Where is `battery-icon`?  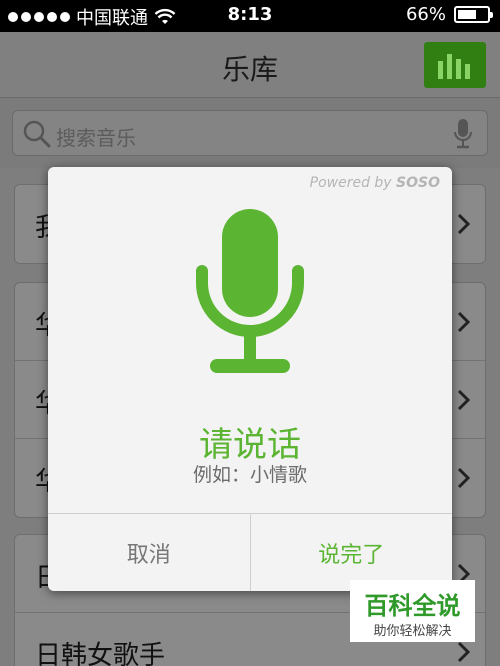 battery-icon is located at coordinates (473, 14).